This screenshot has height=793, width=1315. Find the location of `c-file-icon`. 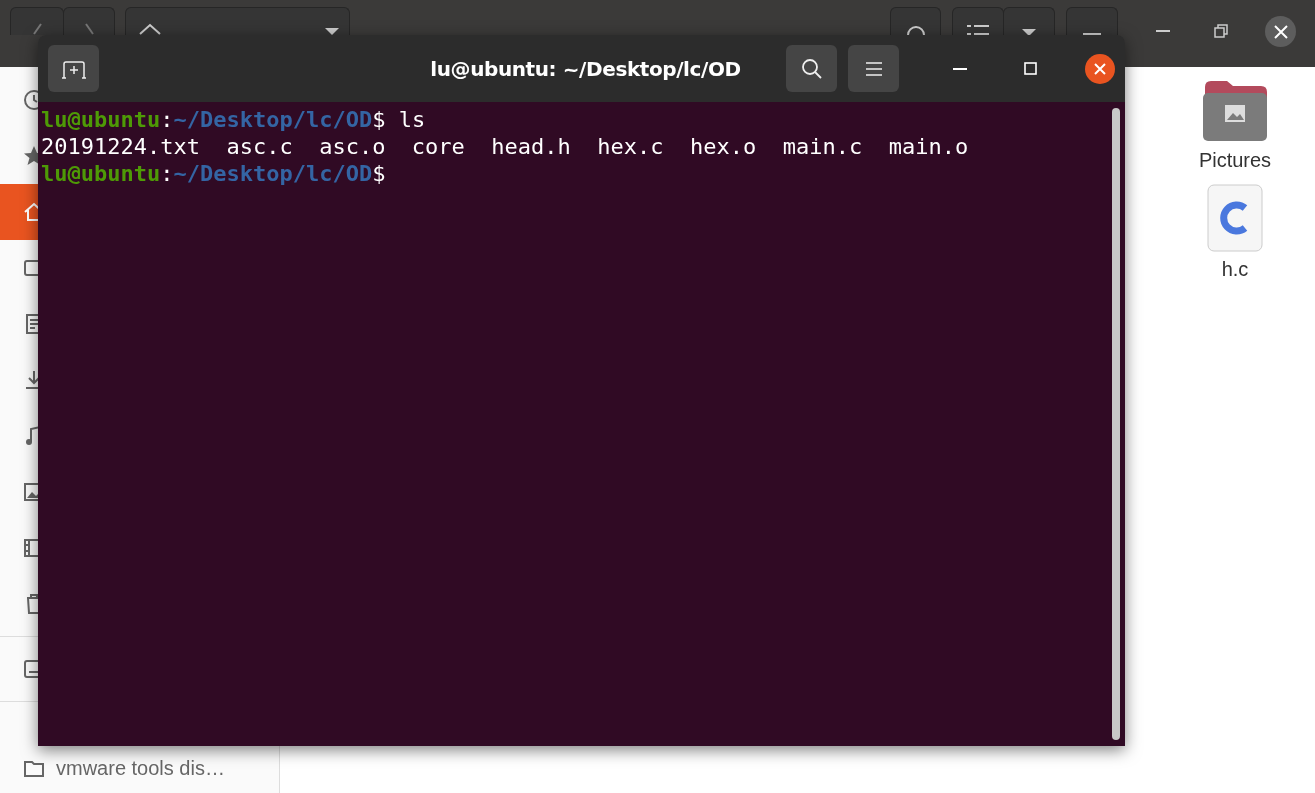

c-file-icon is located at coordinates (1235, 218).